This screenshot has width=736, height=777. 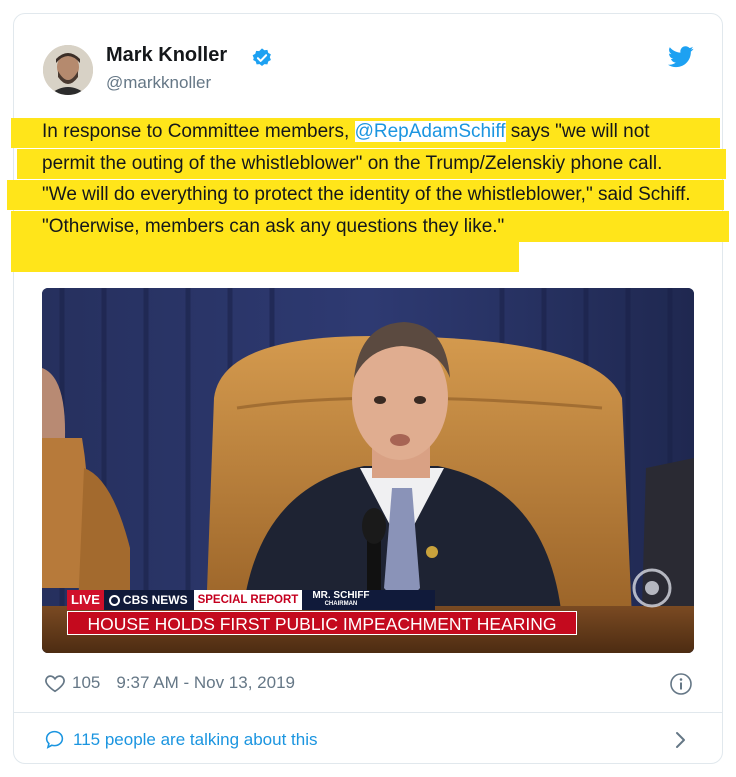 I want to click on name-tag-name: MR. SCHIFF, so click(x=341, y=595).